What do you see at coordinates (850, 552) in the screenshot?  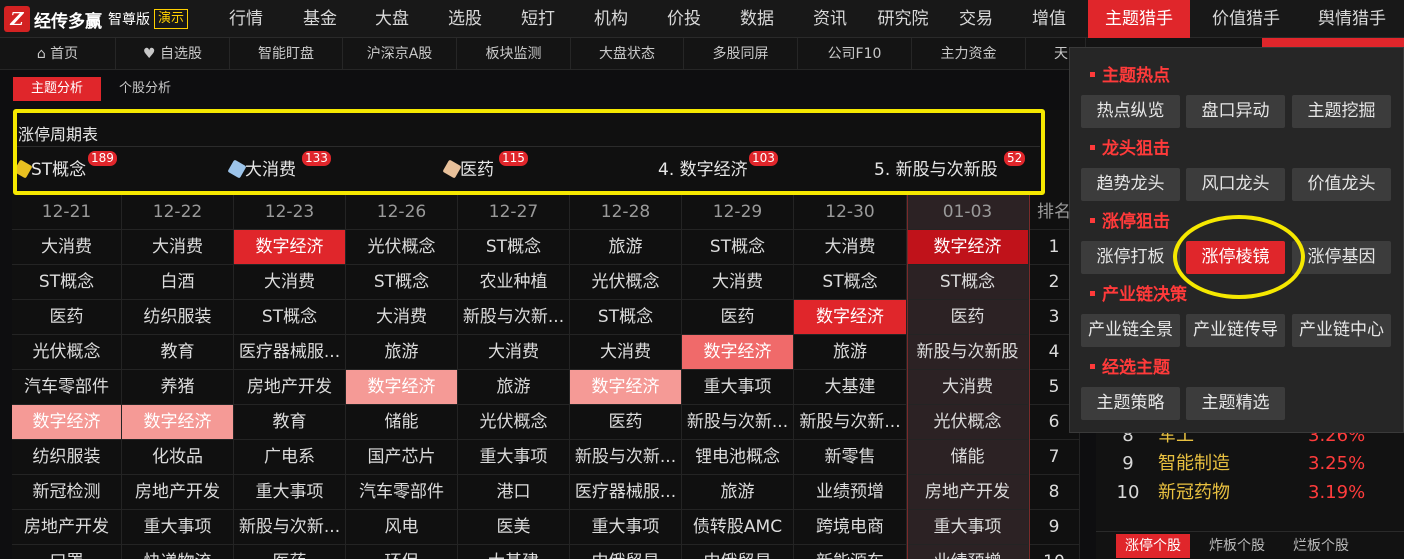 I see `theme-cell: 新能源车` at bounding box center [850, 552].